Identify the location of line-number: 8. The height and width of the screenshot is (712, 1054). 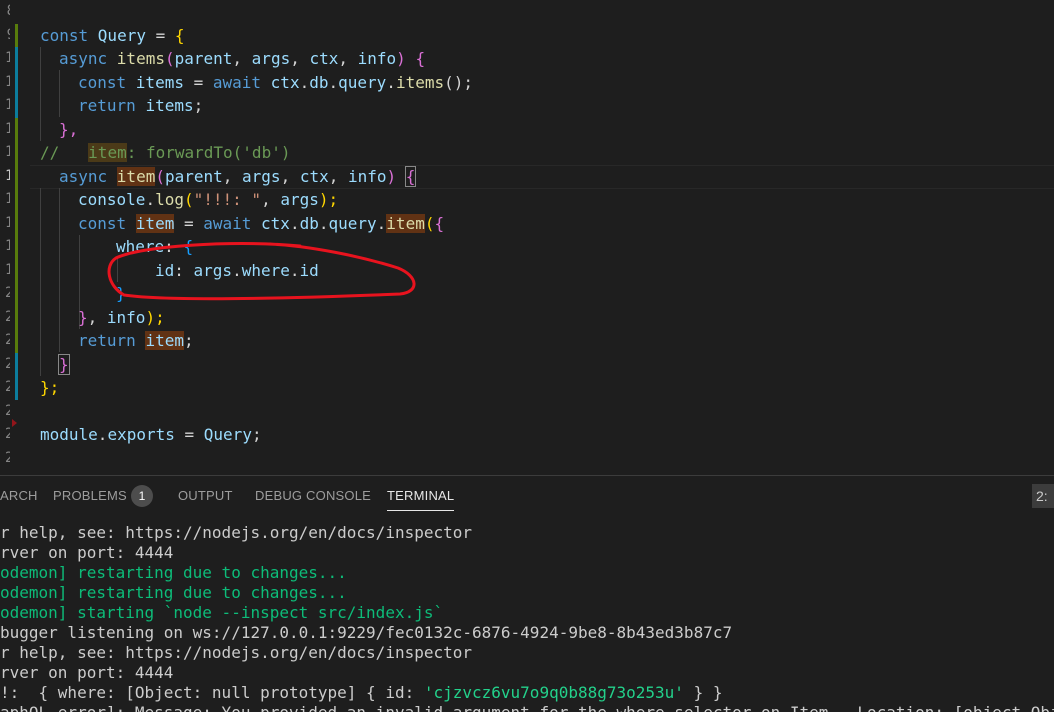
(5, 12).